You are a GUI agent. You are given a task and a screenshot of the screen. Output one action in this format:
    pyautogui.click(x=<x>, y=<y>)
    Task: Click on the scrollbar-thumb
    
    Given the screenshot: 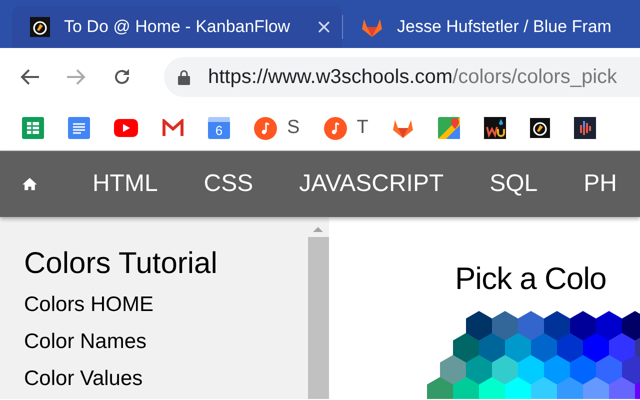 What is the action you would take?
    pyautogui.click(x=318, y=318)
    